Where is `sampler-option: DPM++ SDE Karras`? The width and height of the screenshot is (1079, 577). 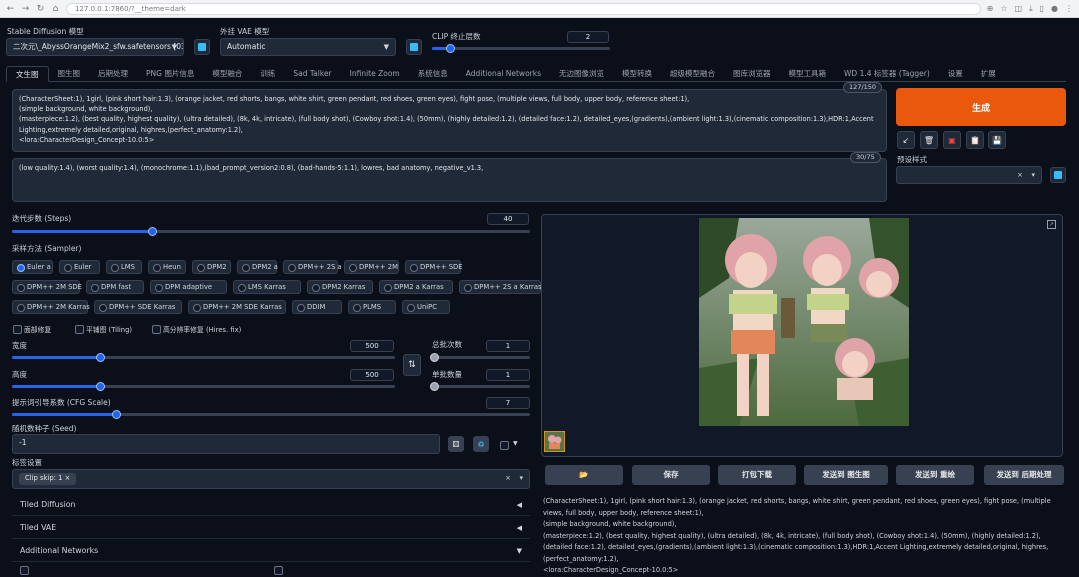
sampler-option: DPM++ SDE Karras is located at coordinates (138, 307).